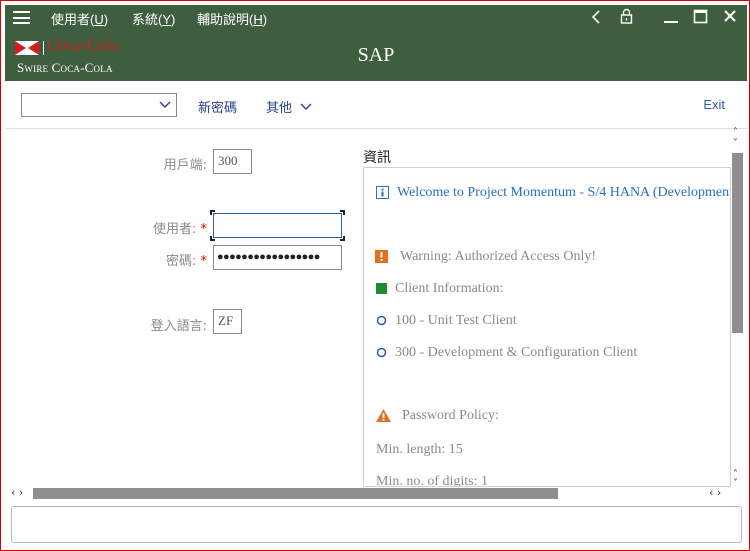 The height and width of the screenshot is (551, 750). Describe the element at coordinates (232, 18) in the screenshot. I see `menu-help: 輔助說明(H)` at that location.